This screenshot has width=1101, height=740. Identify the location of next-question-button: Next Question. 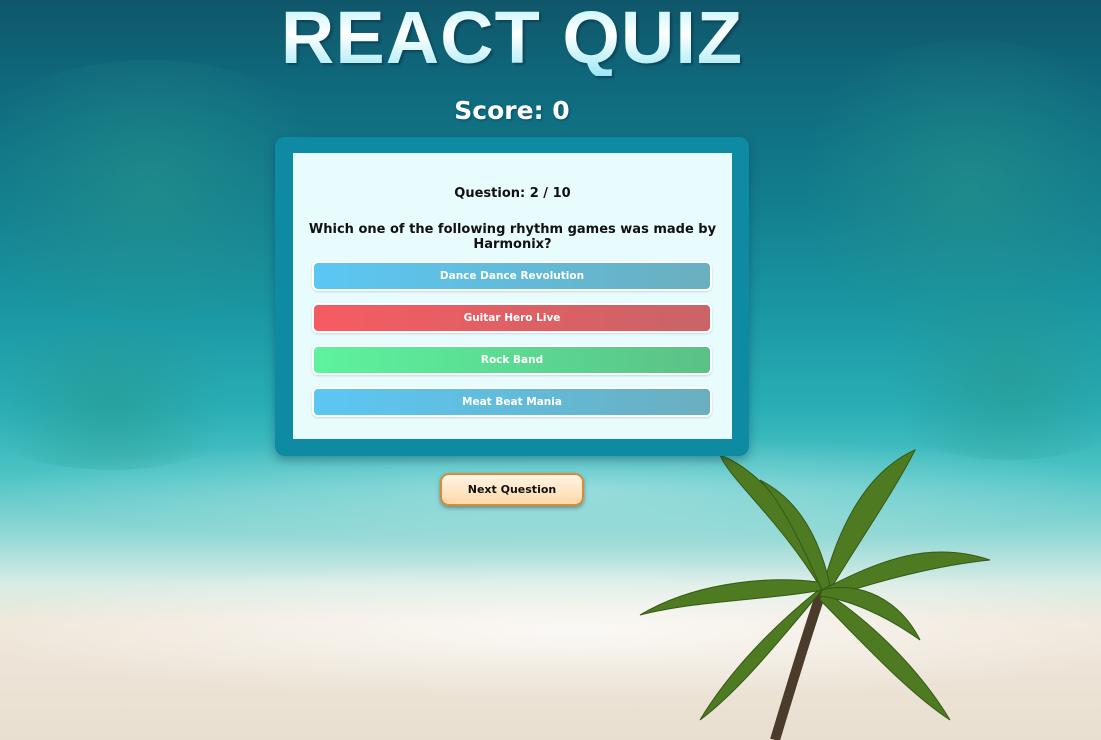
(512, 489).